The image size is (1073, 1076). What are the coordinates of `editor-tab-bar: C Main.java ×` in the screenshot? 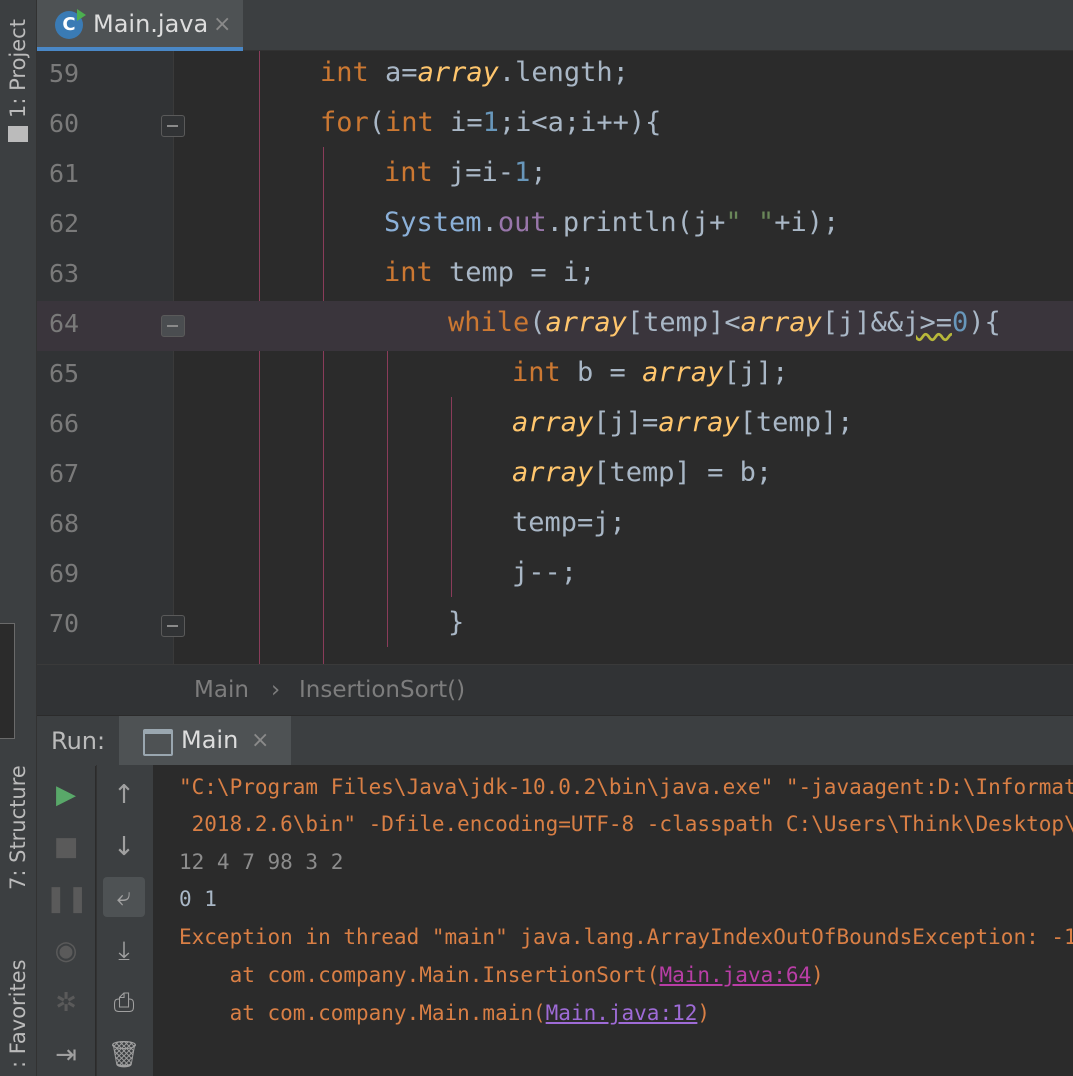 It's located at (555, 25).